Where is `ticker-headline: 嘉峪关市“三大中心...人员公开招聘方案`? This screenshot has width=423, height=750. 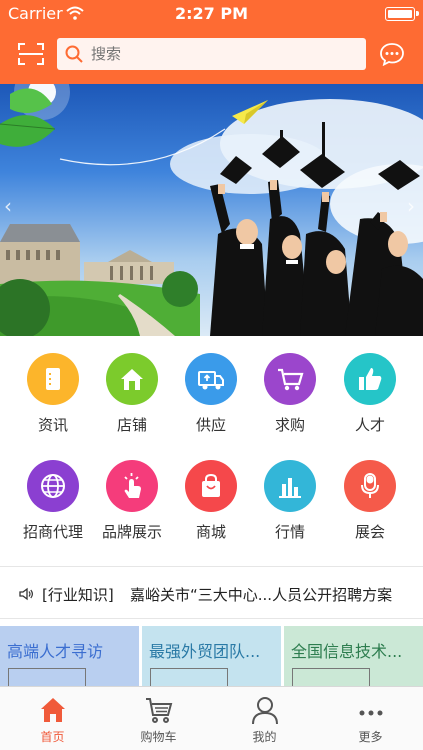 ticker-headline: 嘉峪关市“三大中心...人员公开招聘方案 is located at coordinates (275, 594).